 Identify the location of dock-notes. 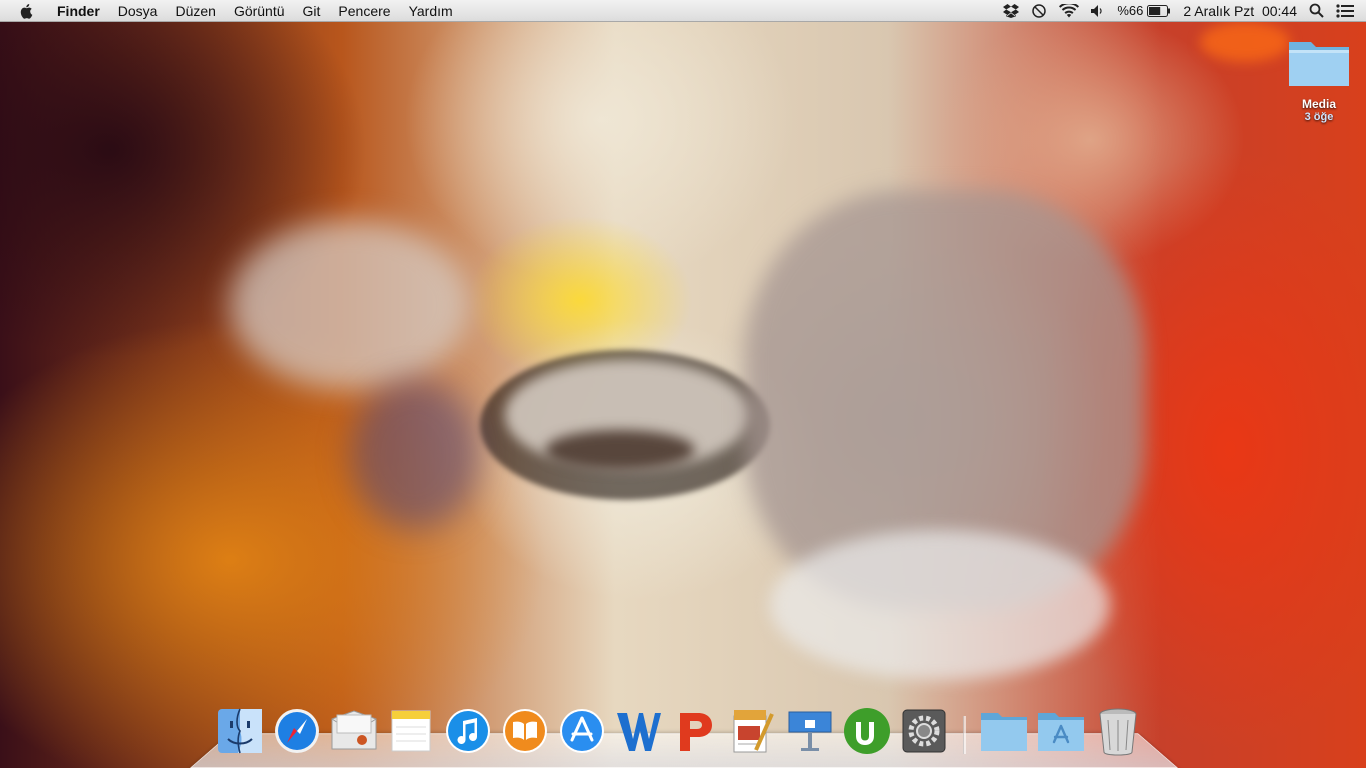
(411, 731).